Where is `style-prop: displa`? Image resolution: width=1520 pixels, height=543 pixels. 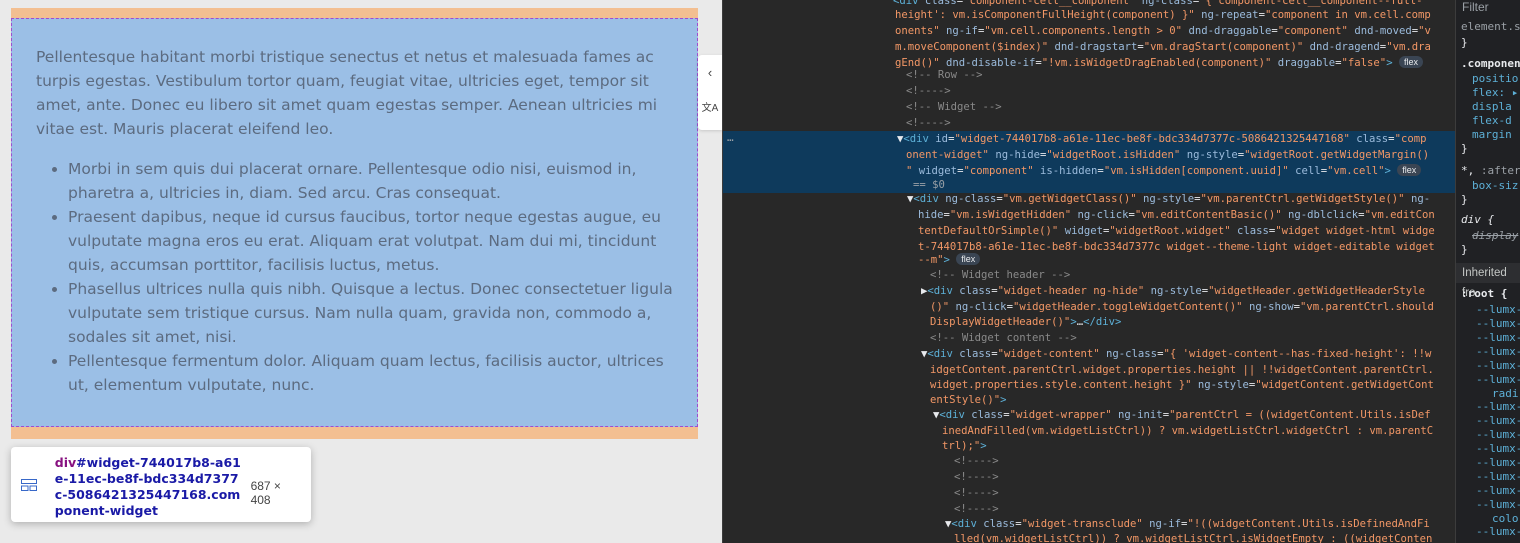 style-prop: displa is located at coordinates (1492, 107).